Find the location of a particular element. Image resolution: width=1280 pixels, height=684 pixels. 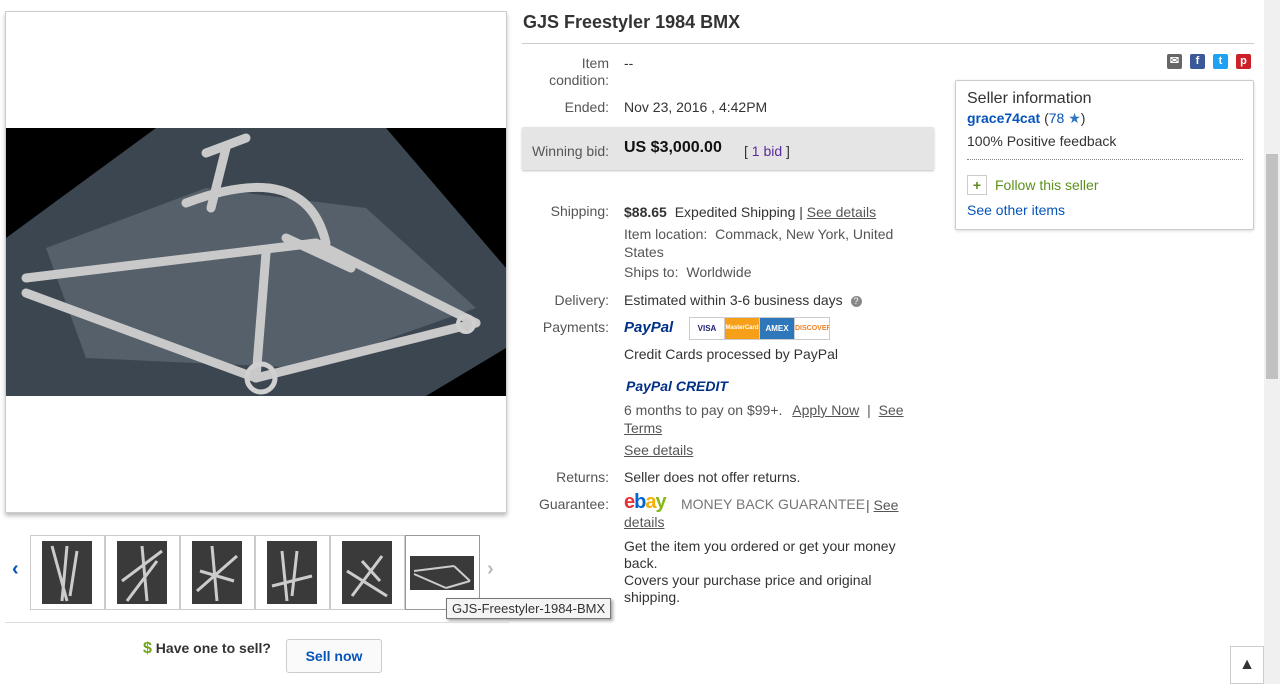

returns-value: Seller does not offer returns. is located at coordinates (712, 477).